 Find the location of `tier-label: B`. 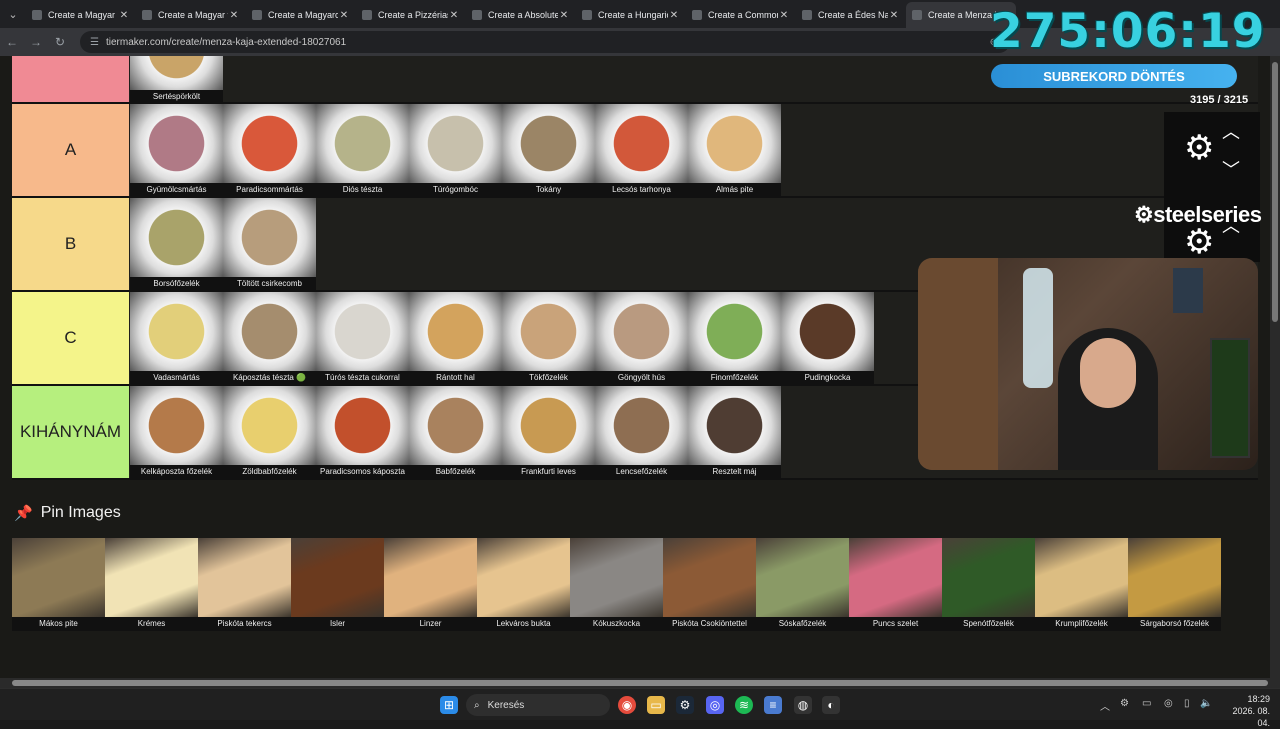

tier-label: B is located at coordinates (70, 244).